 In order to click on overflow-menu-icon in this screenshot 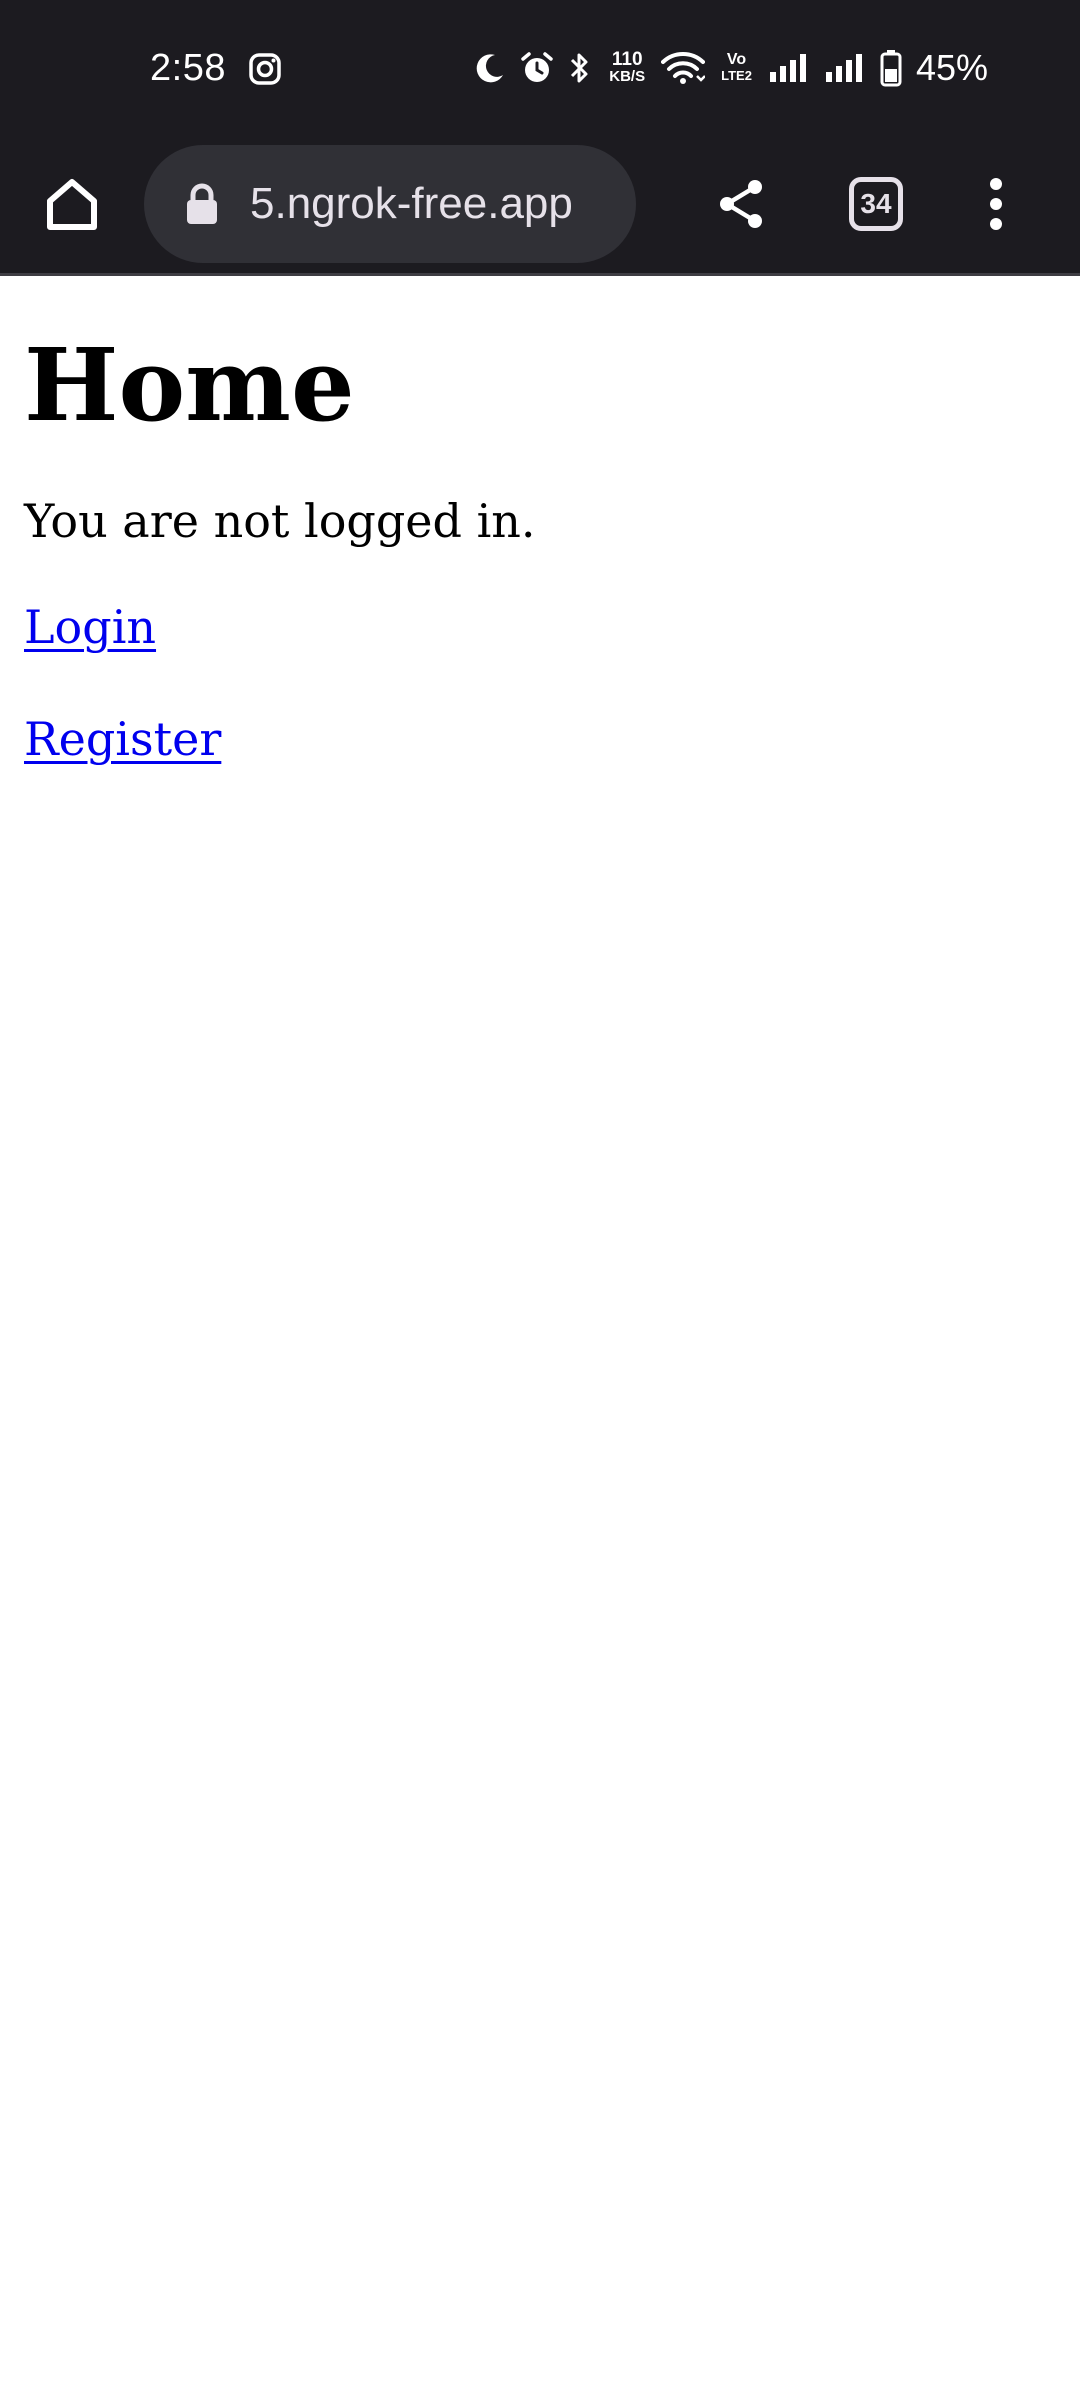, I will do `click(996, 204)`.